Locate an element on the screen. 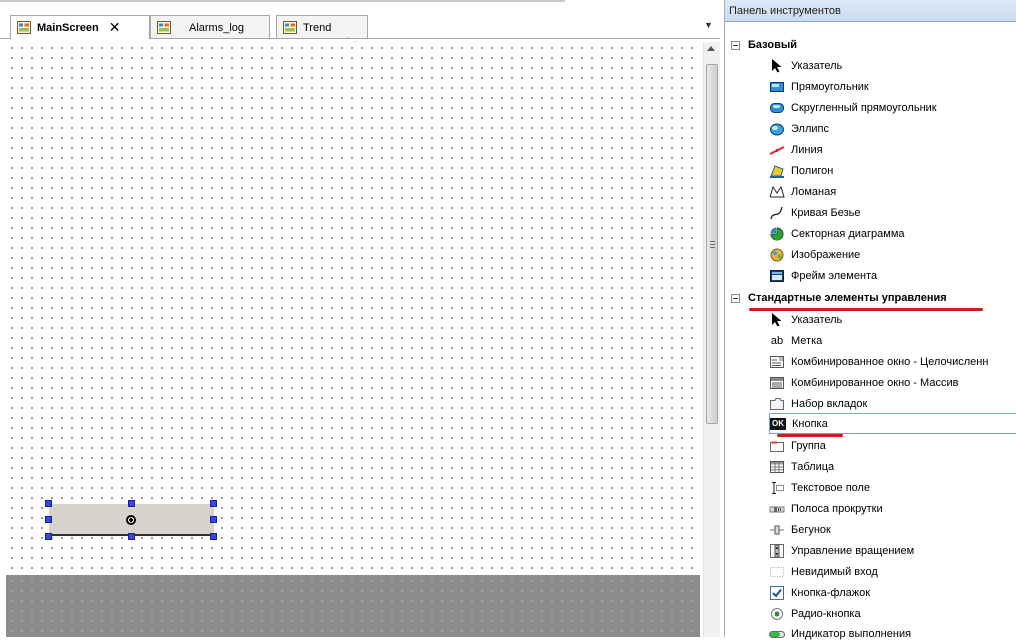  tool-item-polyline: Ломаная is located at coordinates (892, 191).